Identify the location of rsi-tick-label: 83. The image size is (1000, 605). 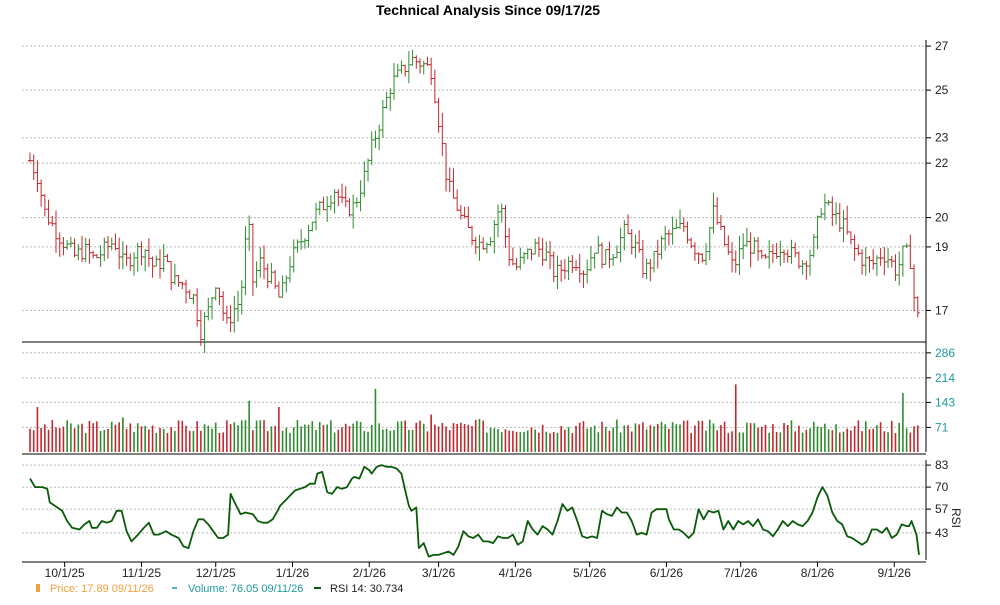
(942, 465).